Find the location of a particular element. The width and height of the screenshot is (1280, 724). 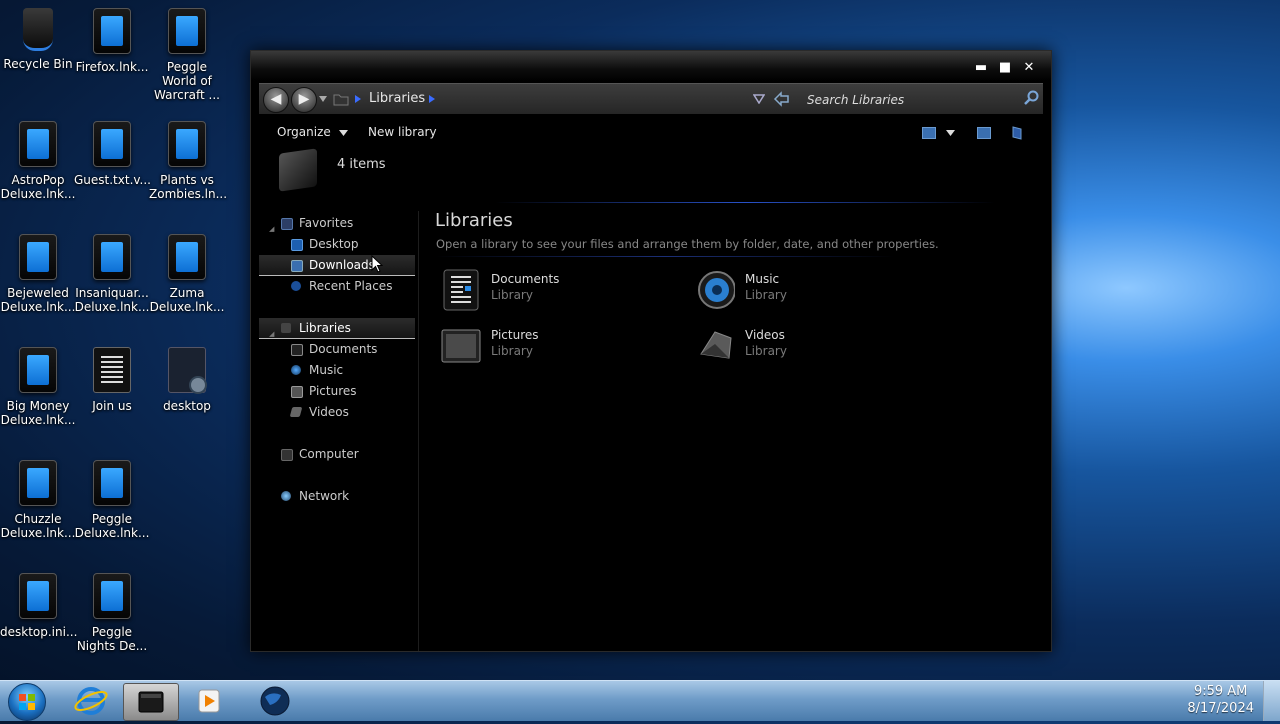

maximize-button: ■ is located at coordinates (1005, 68).